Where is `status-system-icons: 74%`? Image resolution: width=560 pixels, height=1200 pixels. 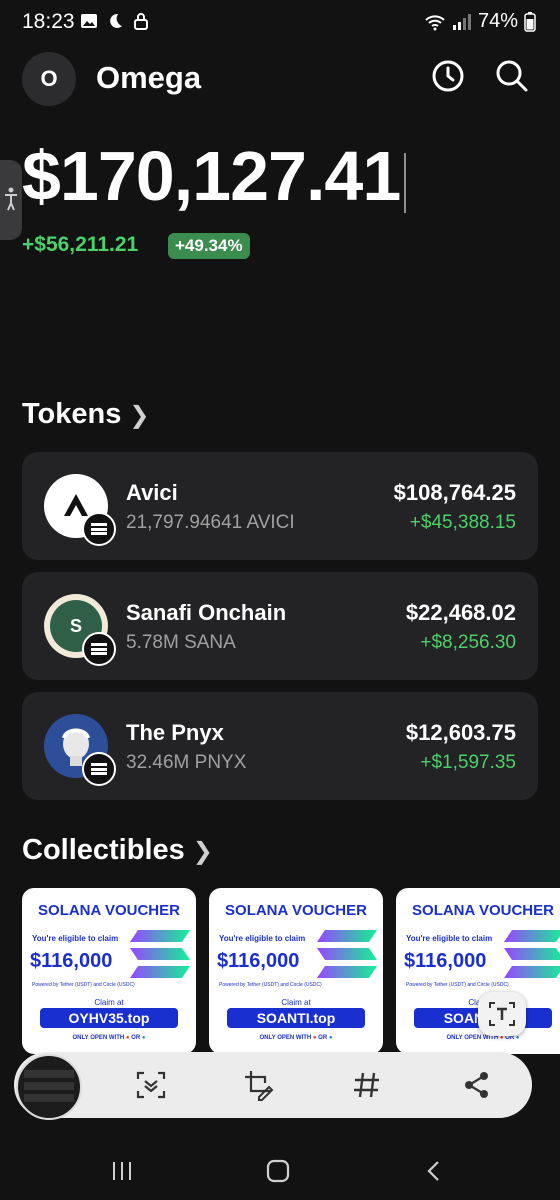 status-system-icons: 74% is located at coordinates (480, 21).